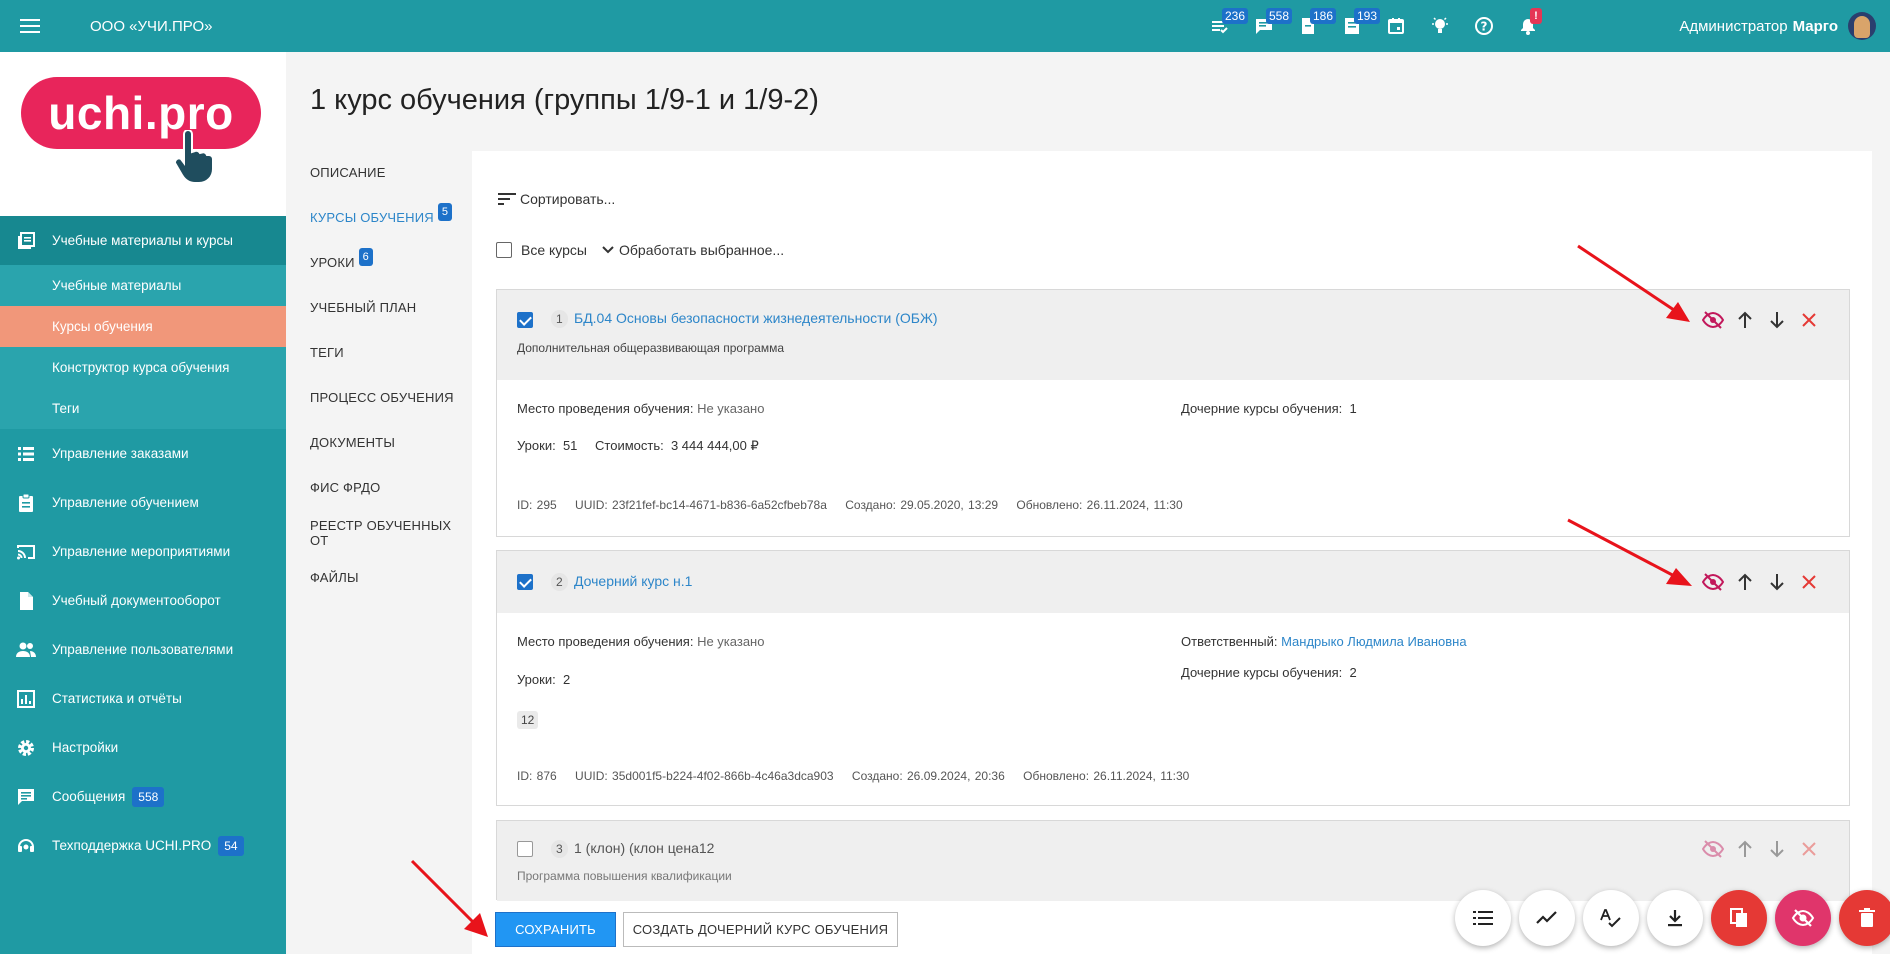 This screenshot has width=1890, height=954. I want to click on sidebar-item-events: Управление мероприятиями, so click(143, 551).